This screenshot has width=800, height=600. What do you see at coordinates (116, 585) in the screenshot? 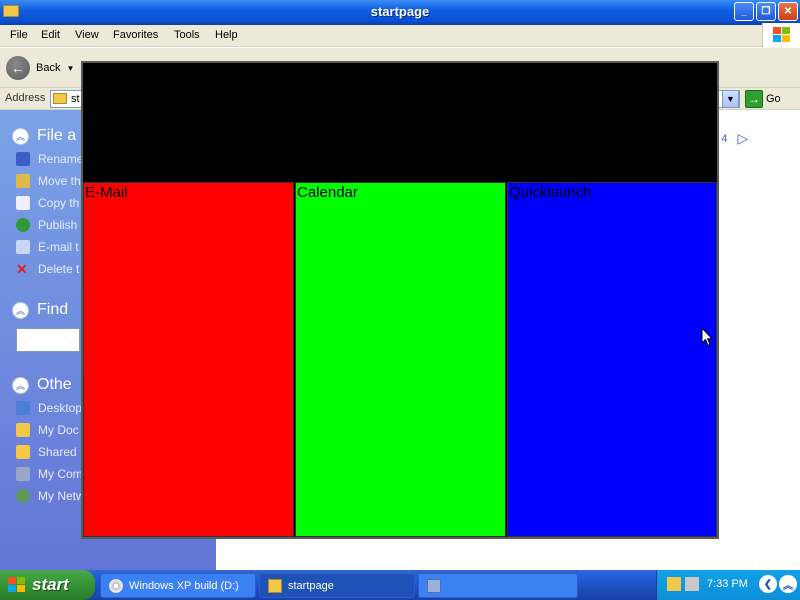
I see `cd-drive-icon` at bounding box center [116, 585].